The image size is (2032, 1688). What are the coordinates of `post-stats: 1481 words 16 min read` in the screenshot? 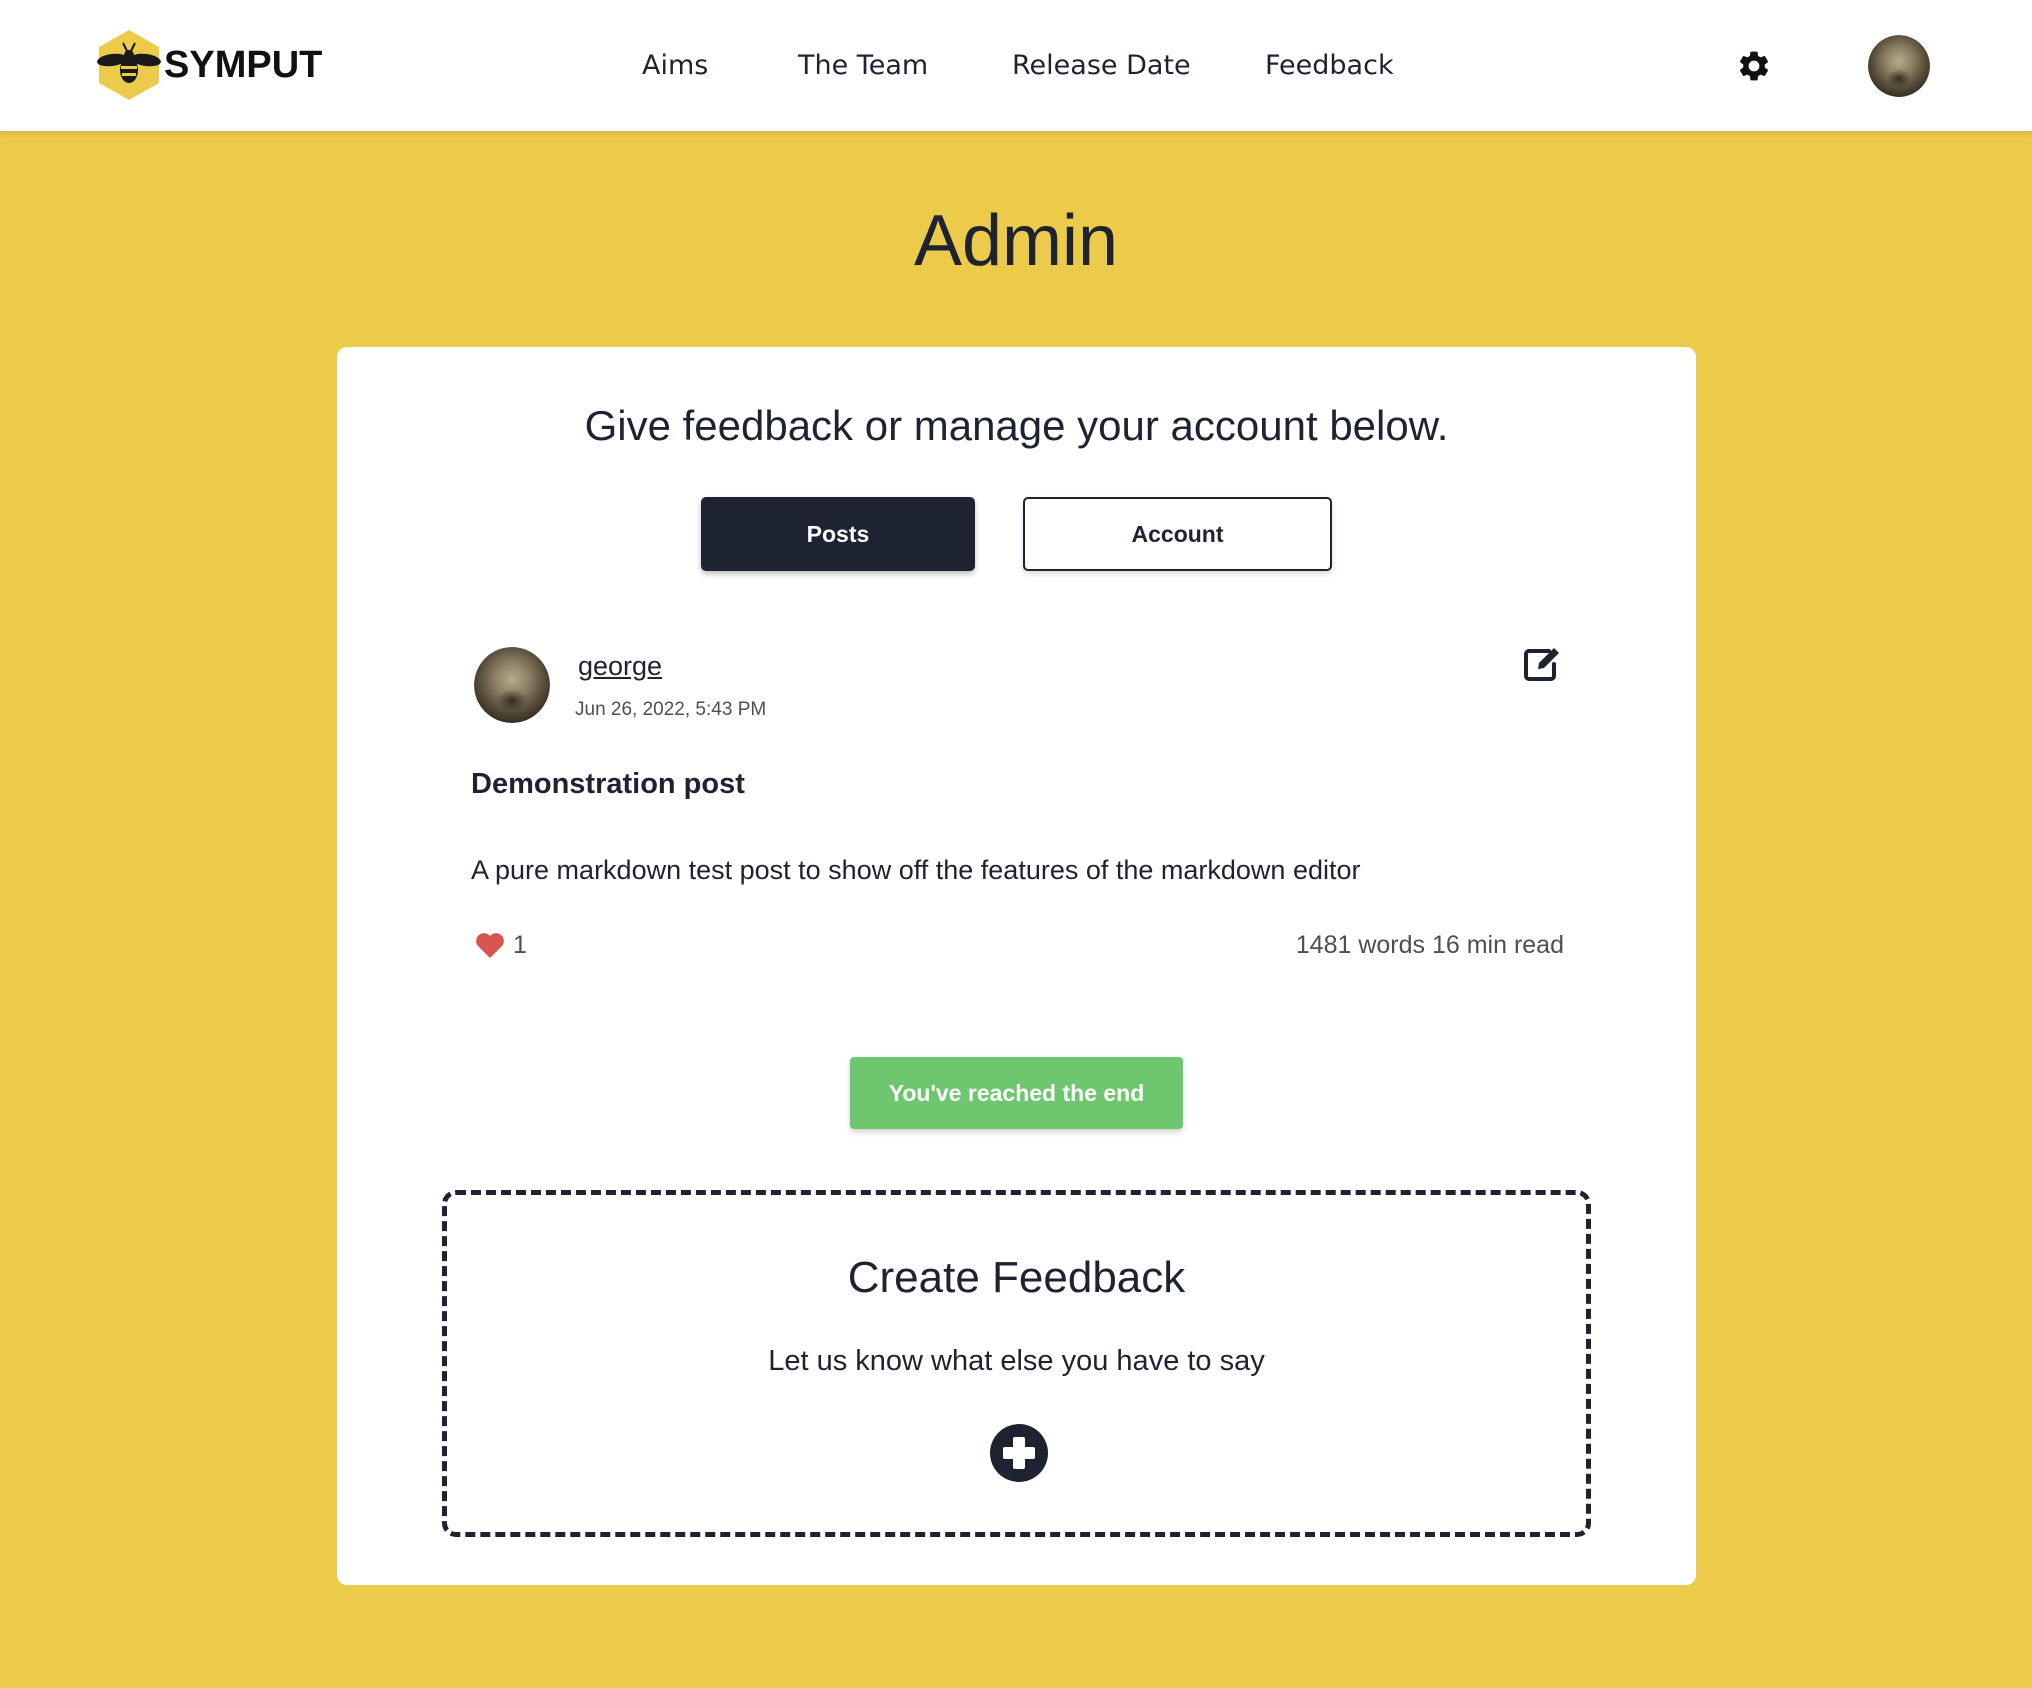 It's located at (1429, 945).